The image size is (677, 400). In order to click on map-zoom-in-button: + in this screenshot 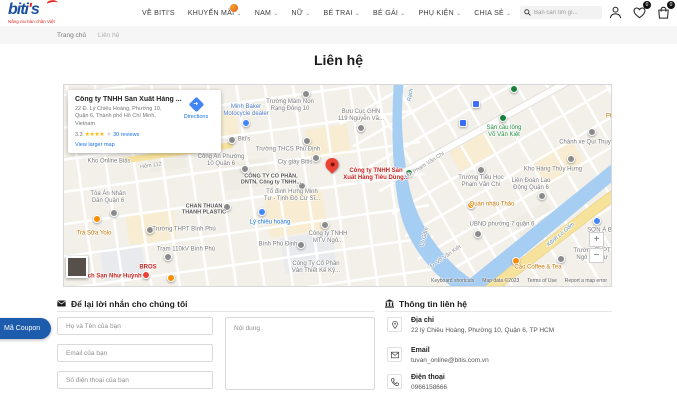, I will do `click(596, 239)`.